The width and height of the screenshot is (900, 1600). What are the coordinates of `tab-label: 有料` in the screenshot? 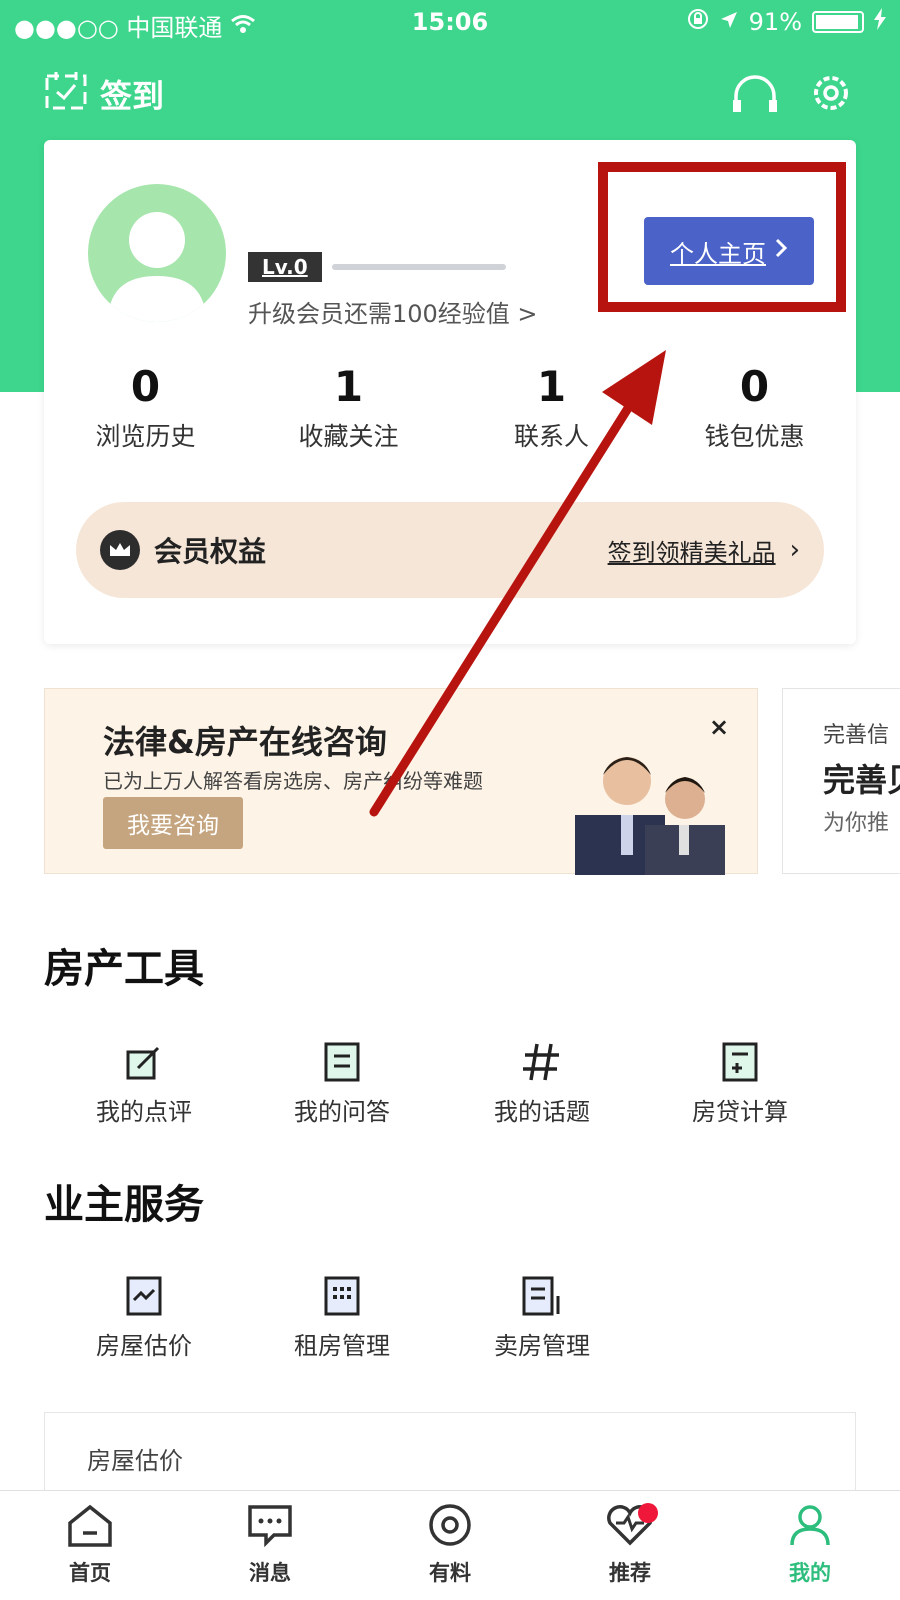 It's located at (450, 1573).